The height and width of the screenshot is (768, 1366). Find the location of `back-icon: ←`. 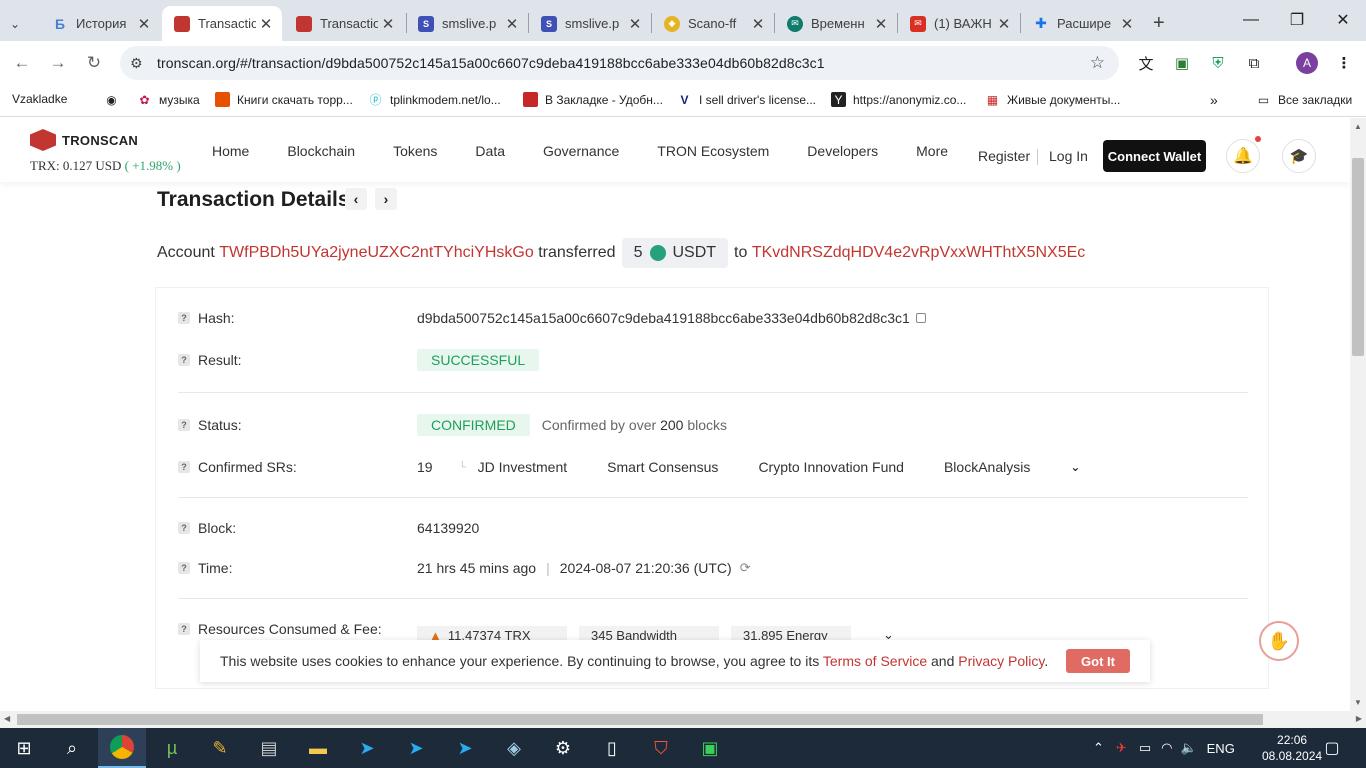

back-icon: ← is located at coordinates (22, 63).